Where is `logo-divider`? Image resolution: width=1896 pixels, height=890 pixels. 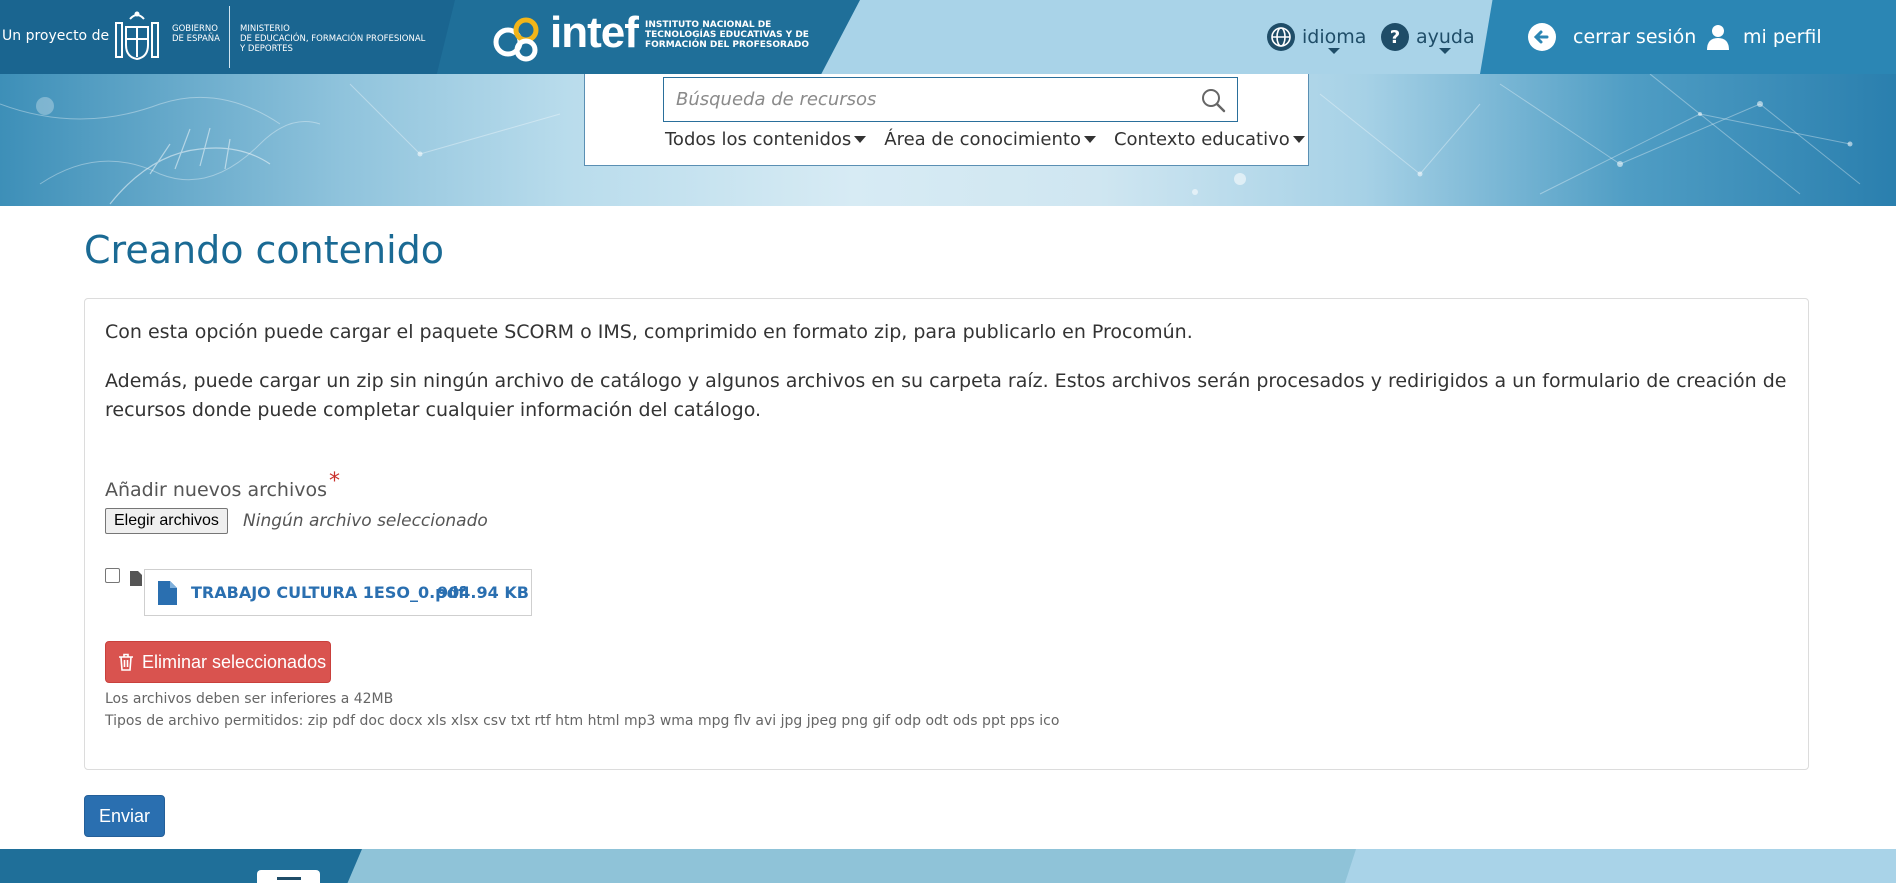
logo-divider is located at coordinates (229, 37).